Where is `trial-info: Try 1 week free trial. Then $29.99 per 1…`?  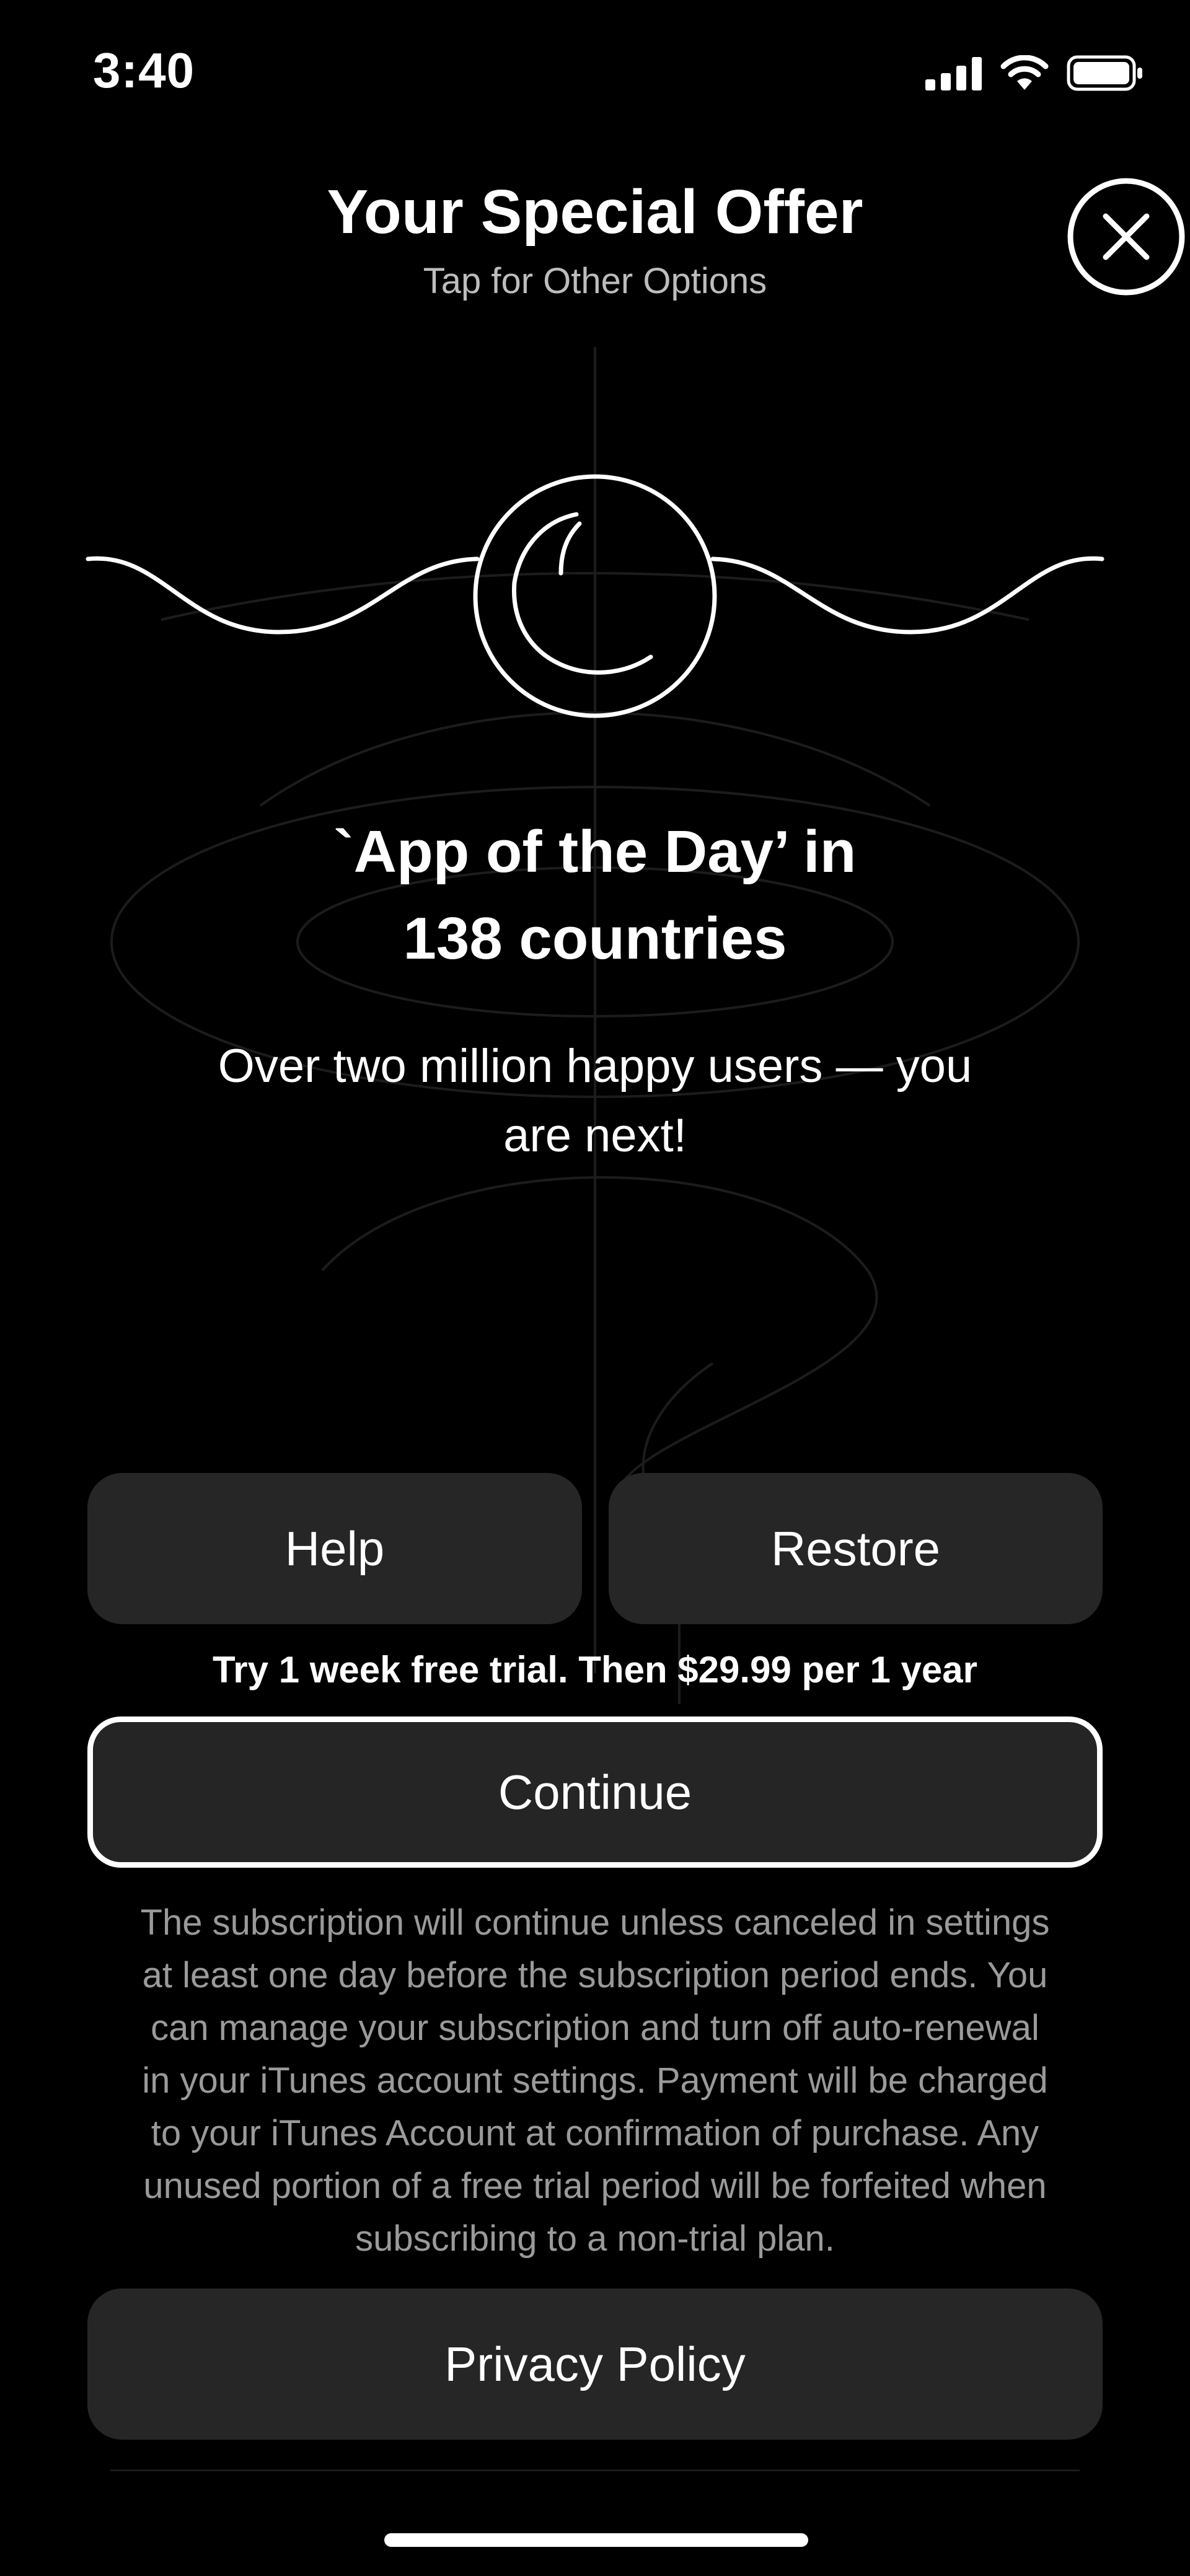
trial-info: Try 1 week free trial. Then $29.99 per 1… is located at coordinates (595, 1670).